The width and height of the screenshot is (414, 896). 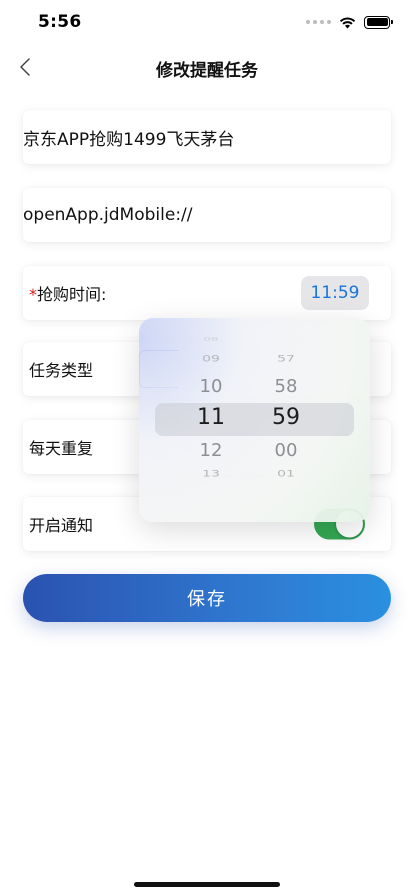 I want to click on hour-option: 09, so click(x=211, y=359).